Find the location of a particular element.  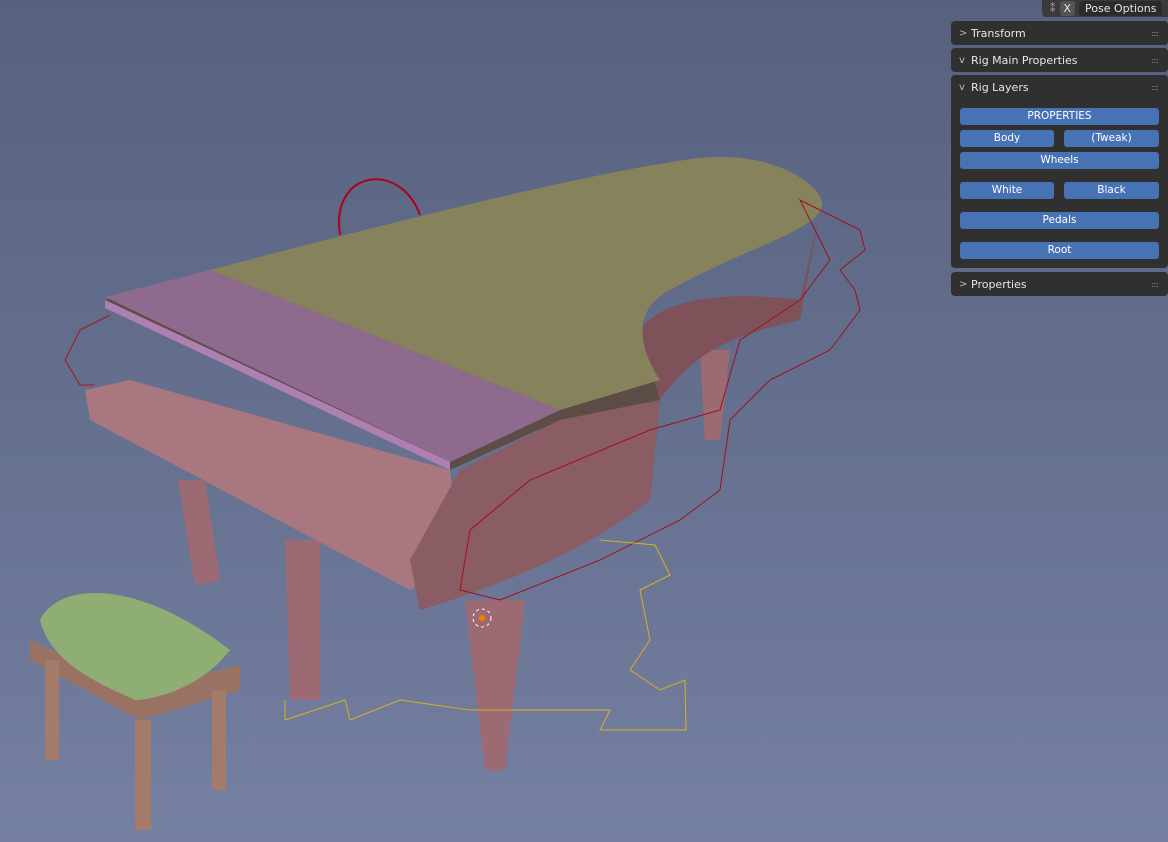

bench is located at coordinates (135, 711).